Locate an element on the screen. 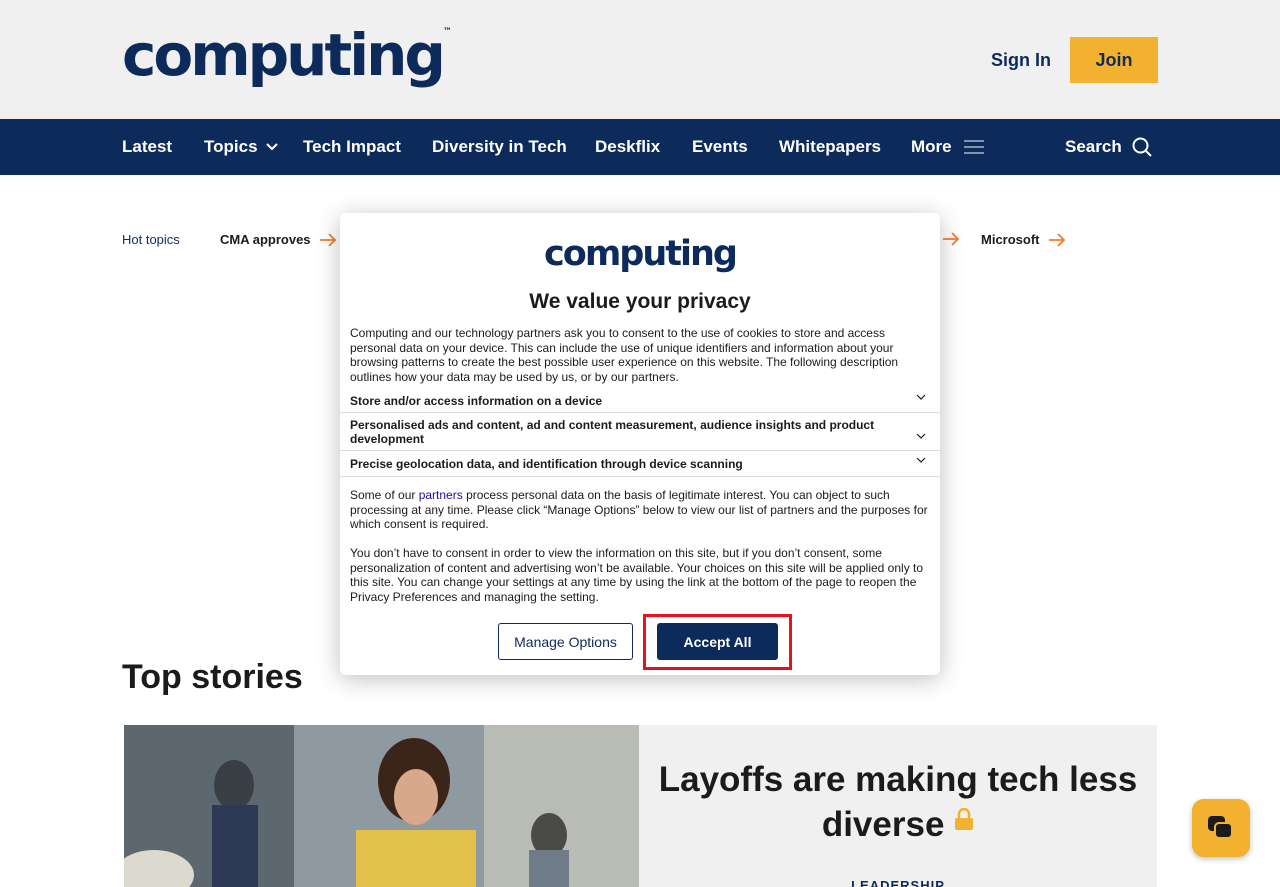 The height and width of the screenshot is (887, 1280). story-photo is located at coordinates (381, 806).